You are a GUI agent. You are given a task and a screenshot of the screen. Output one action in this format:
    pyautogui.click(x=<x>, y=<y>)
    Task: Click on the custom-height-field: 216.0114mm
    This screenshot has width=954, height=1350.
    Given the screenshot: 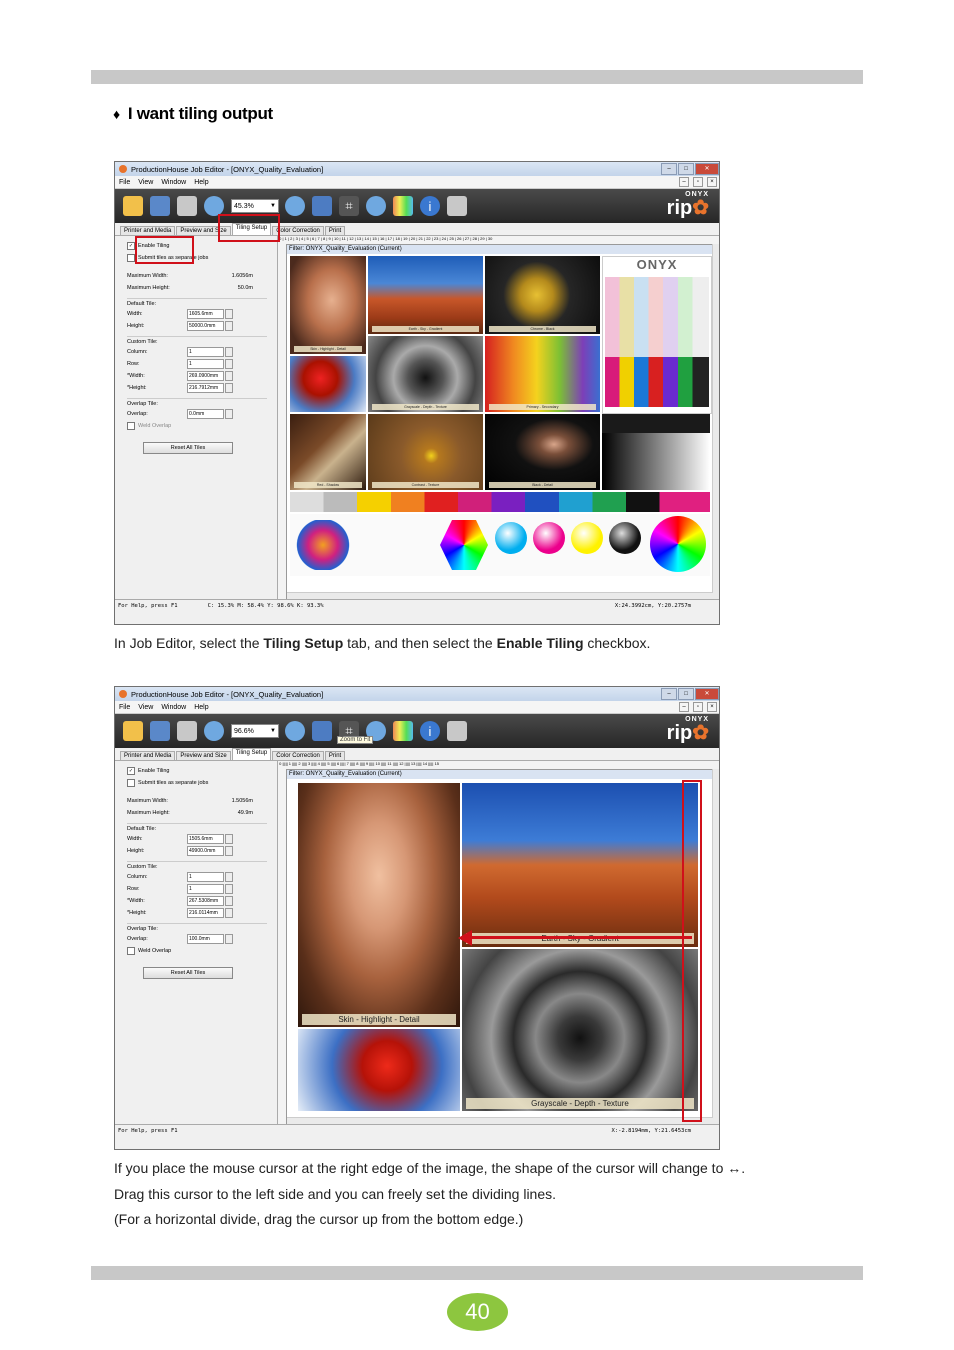 What is the action you would take?
    pyautogui.click(x=205, y=913)
    